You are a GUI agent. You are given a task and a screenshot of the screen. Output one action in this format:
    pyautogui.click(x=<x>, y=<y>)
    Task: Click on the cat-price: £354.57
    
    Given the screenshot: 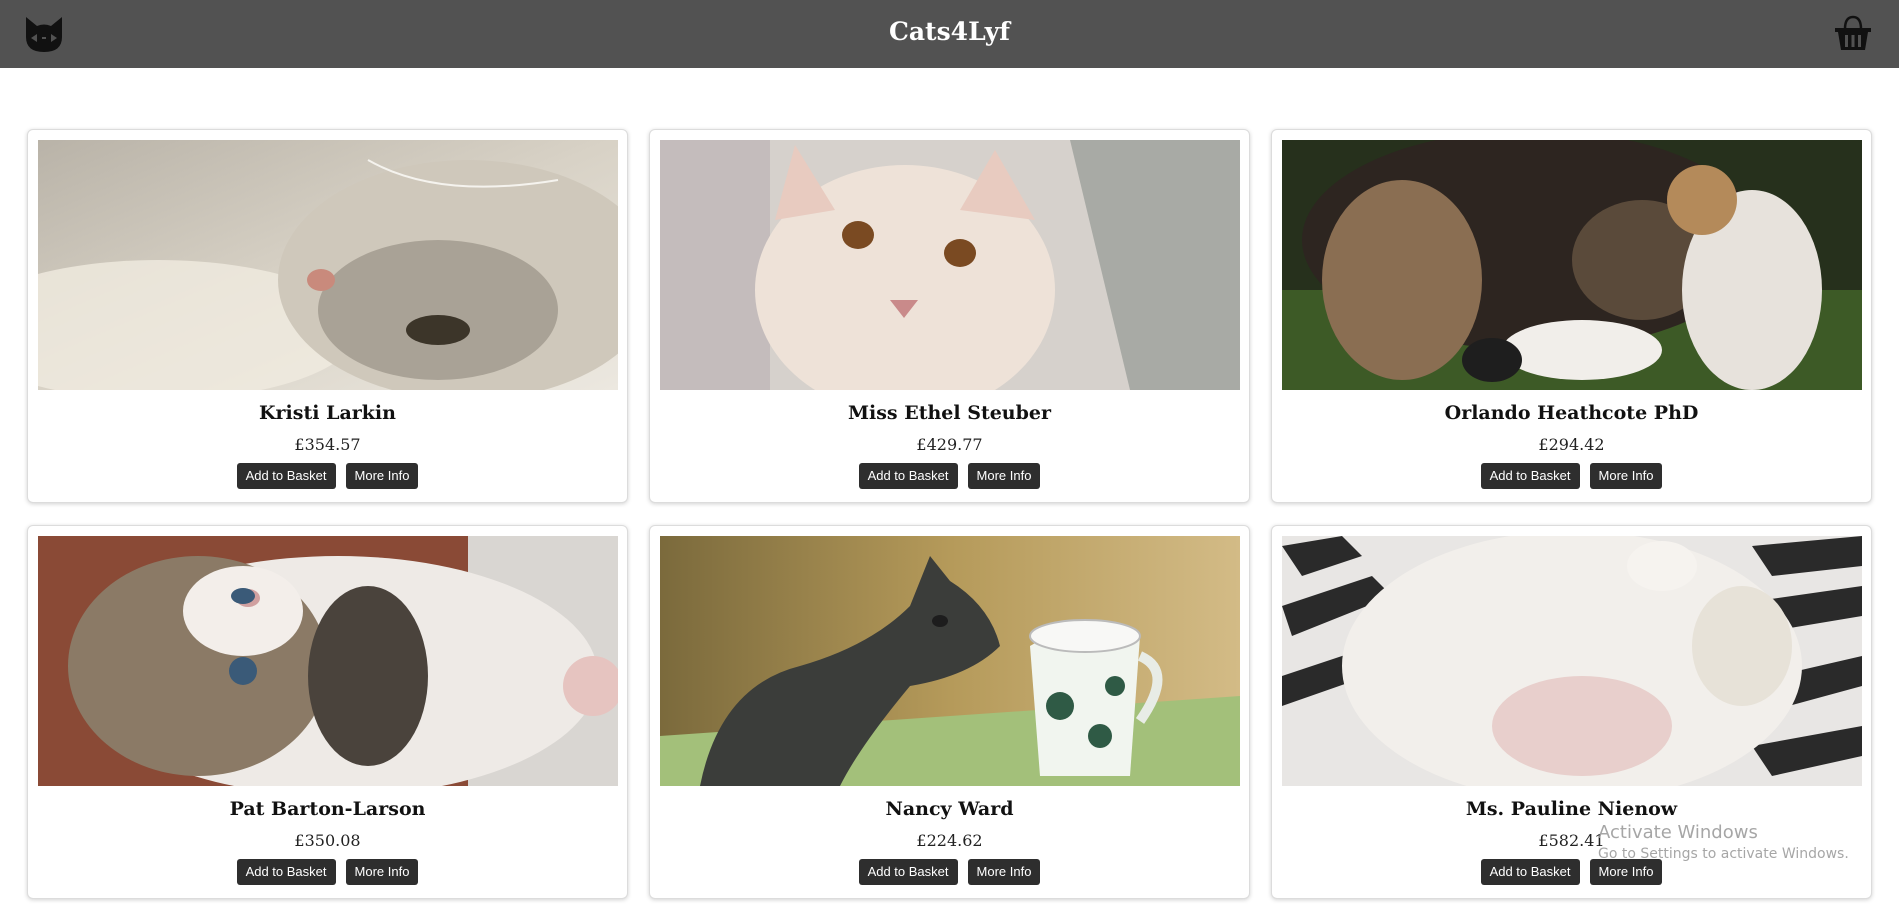 What is the action you would take?
    pyautogui.click(x=327, y=444)
    